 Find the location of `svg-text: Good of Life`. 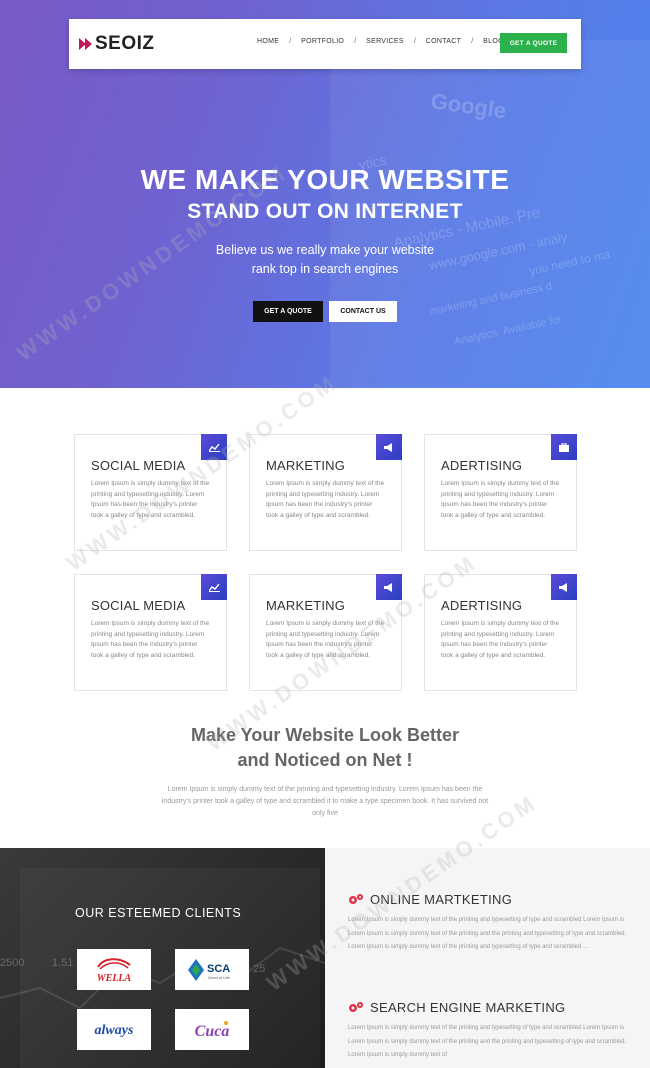

svg-text: Good of Life is located at coordinates (219, 977).